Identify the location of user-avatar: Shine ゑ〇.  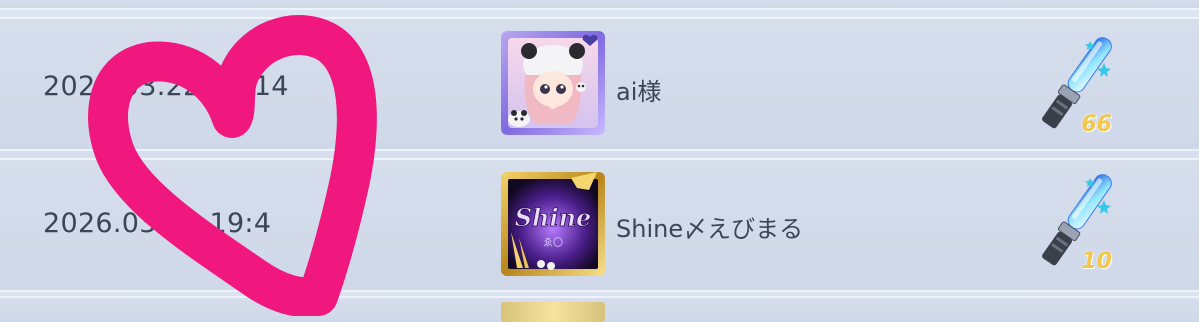
(553, 224).